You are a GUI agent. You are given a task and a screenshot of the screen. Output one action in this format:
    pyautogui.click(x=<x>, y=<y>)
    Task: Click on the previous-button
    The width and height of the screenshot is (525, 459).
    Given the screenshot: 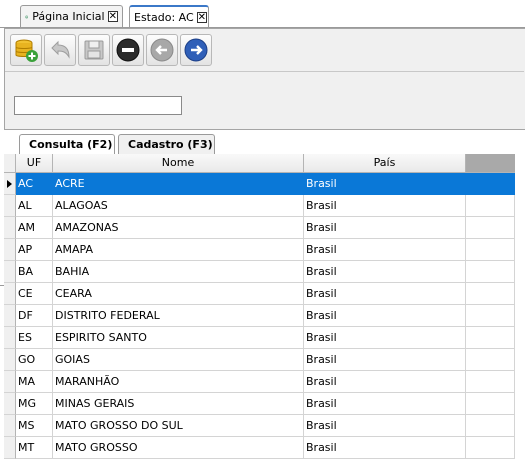 What is the action you would take?
    pyautogui.click(x=162, y=50)
    